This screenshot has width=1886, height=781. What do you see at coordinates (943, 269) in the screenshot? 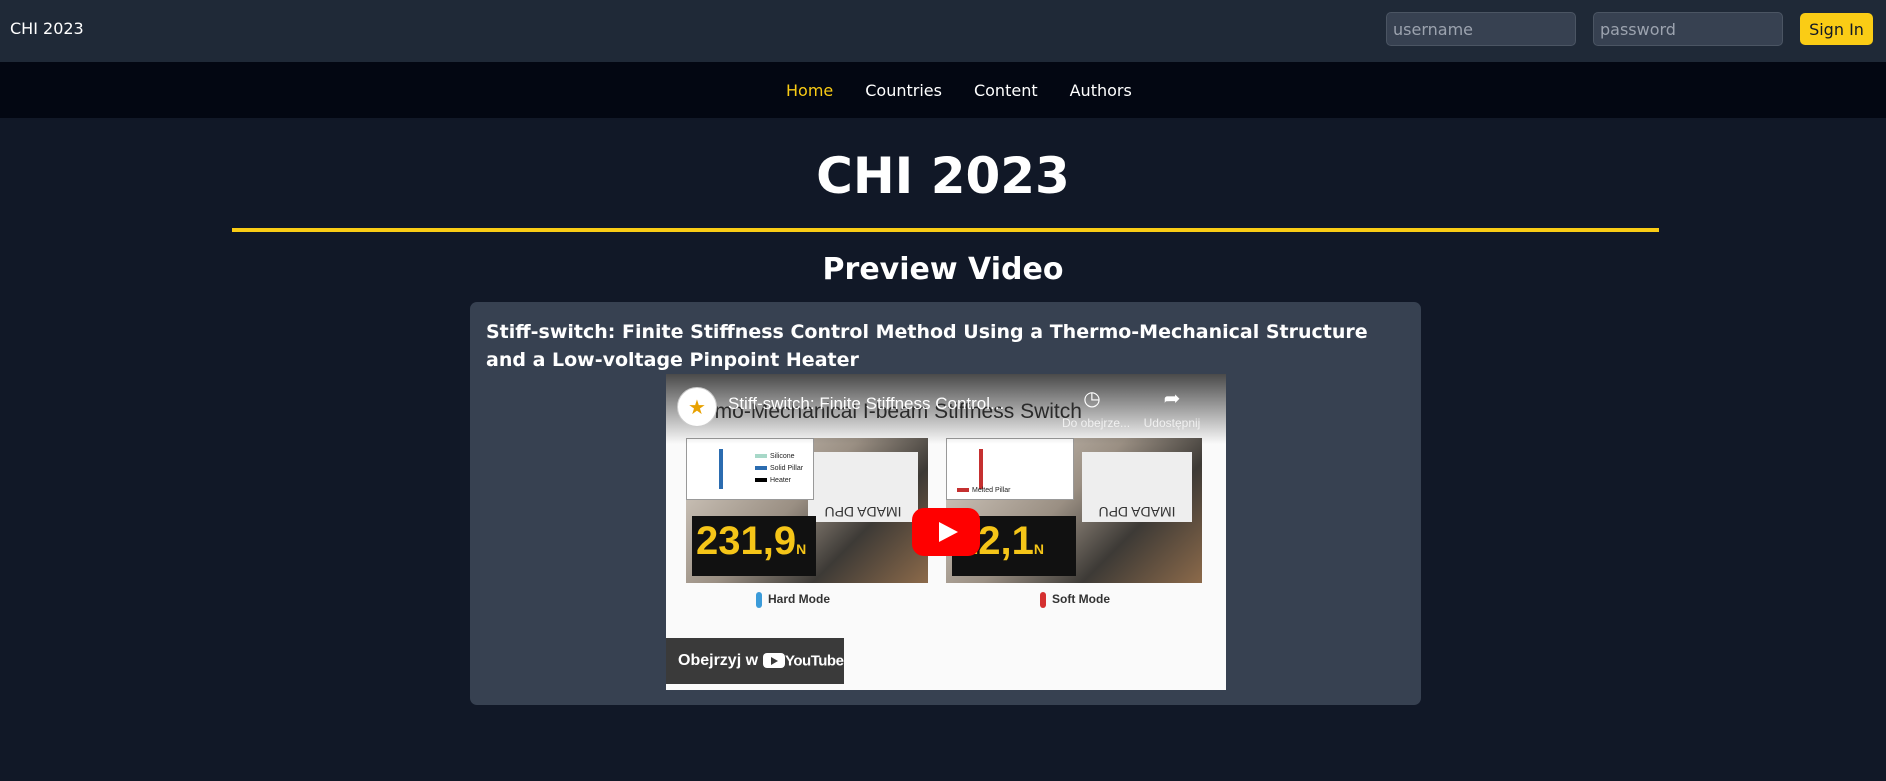
I see `section-title: Preview Video` at bounding box center [943, 269].